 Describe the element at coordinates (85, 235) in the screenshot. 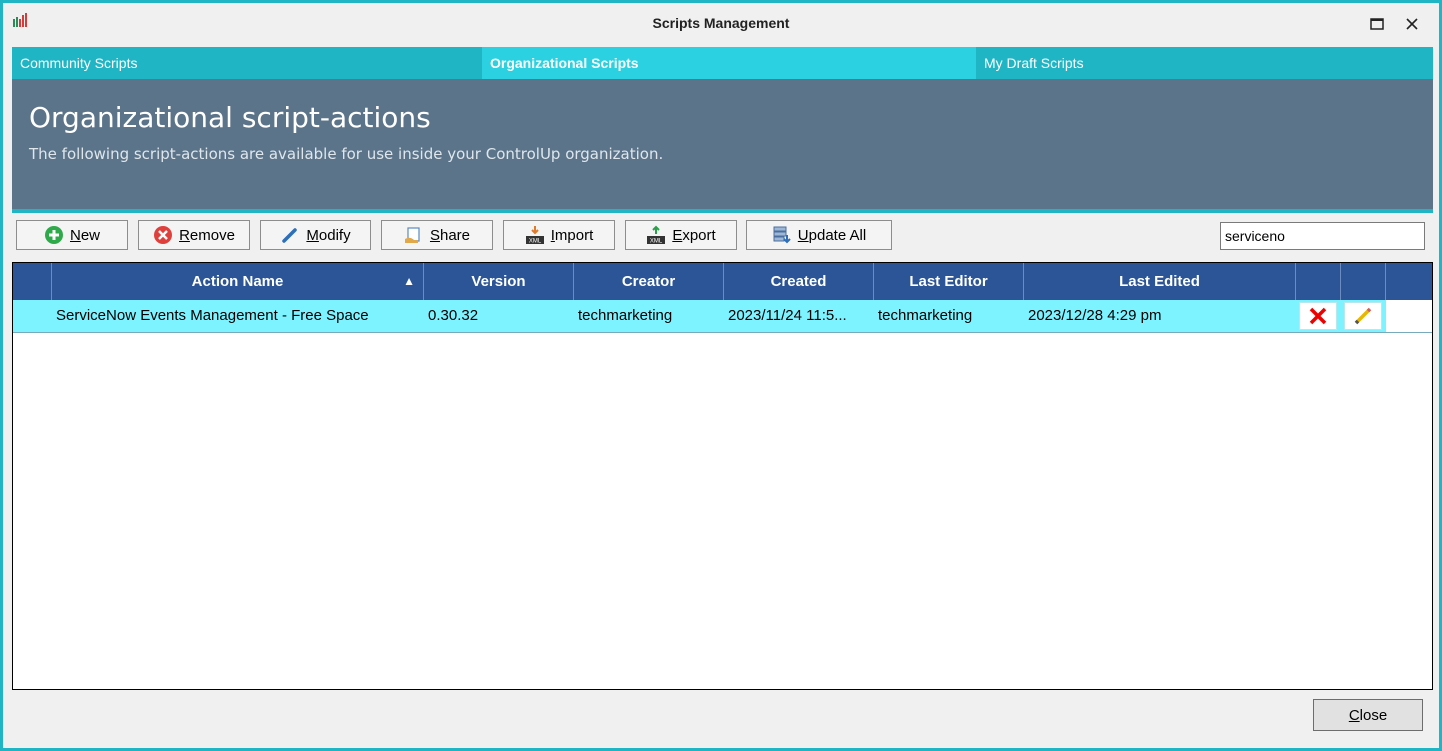

I see `new-button-label: New` at that location.